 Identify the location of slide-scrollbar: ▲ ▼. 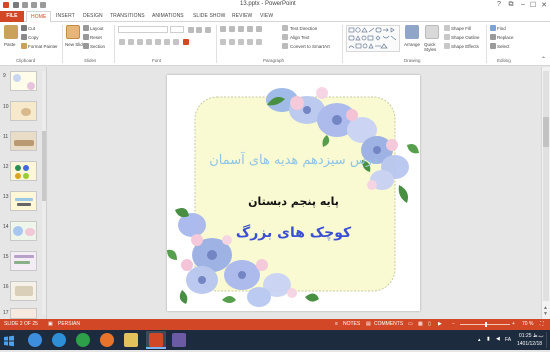
(545, 193).